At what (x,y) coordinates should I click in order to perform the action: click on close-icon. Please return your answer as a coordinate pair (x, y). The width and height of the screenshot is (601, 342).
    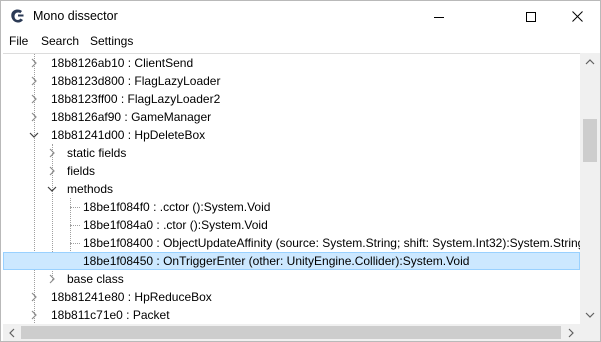
    Looking at the image, I should click on (577, 16).